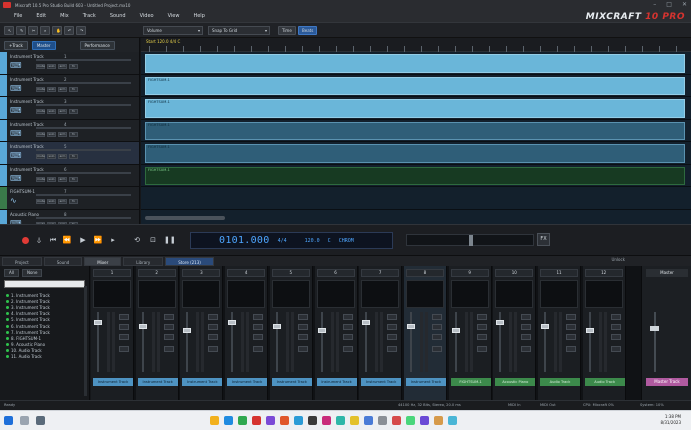 Image resolution: width=691 pixels, height=430 pixels. What do you see at coordinates (11, 273) in the screenshot?
I see `select-all-button: All` at bounding box center [11, 273].